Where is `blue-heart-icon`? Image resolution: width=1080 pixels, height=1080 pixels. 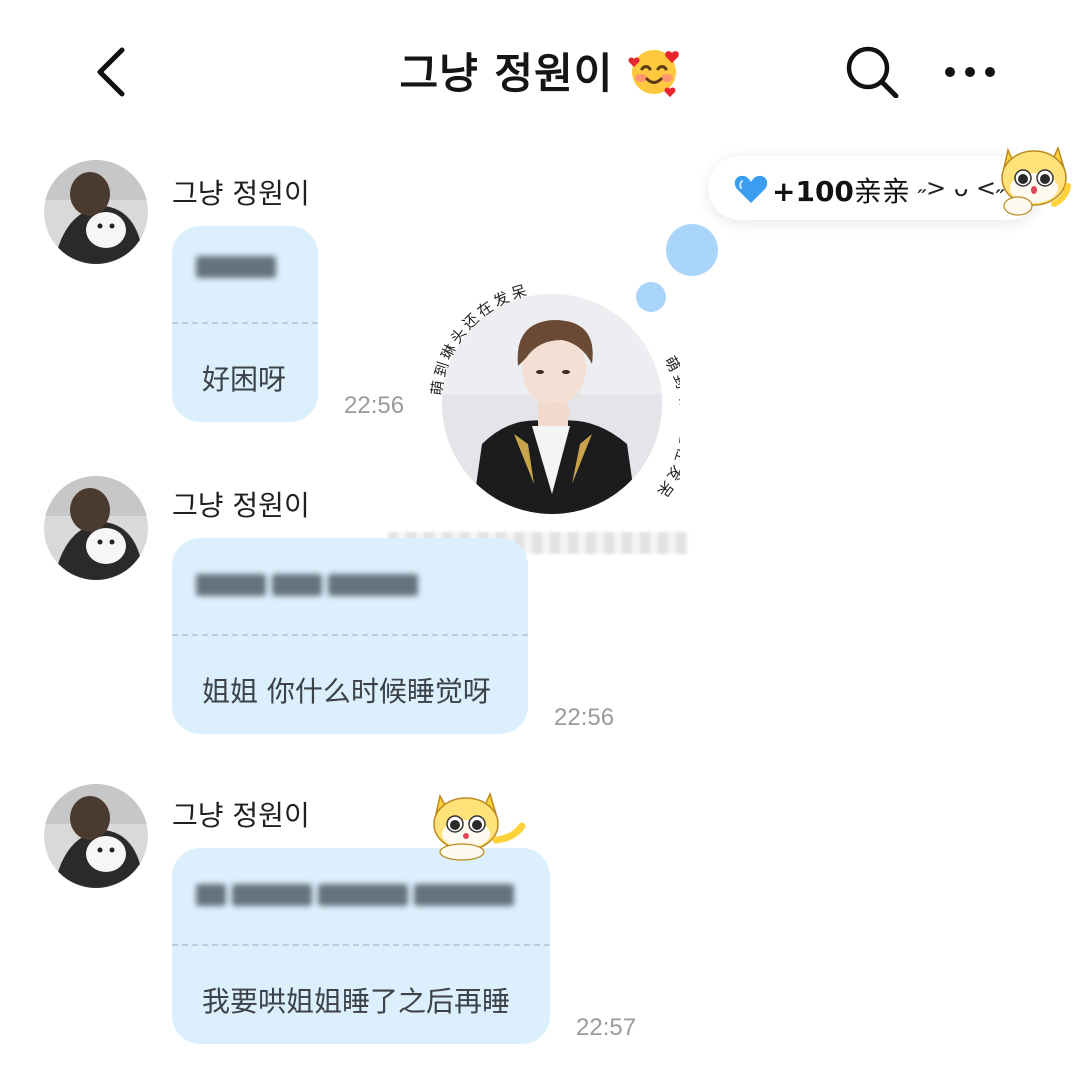 blue-heart-icon is located at coordinates (751, 189).